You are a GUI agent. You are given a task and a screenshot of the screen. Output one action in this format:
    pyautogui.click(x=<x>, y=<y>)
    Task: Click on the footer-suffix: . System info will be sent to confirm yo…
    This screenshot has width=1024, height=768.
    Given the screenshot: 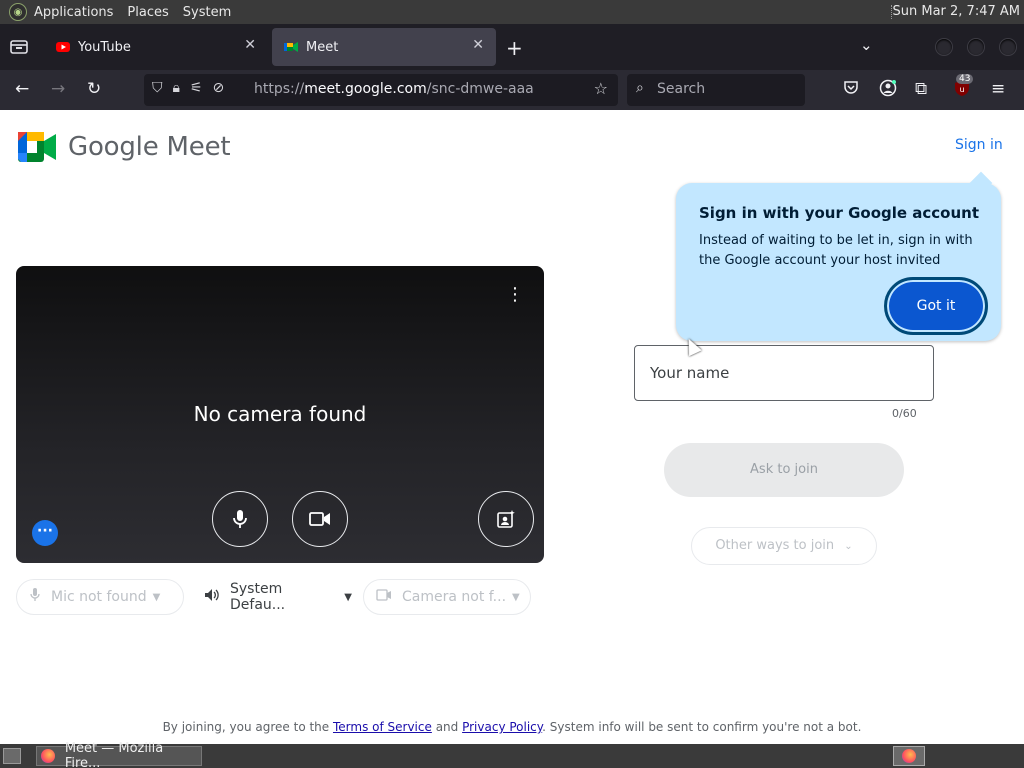 What is the action you would take?
    pyautogui.click(x=702, y=727)
    